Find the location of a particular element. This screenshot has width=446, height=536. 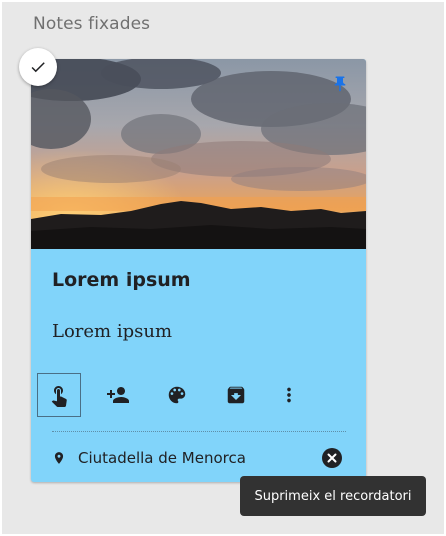

archive-icon is located at coordinates (236, 395).